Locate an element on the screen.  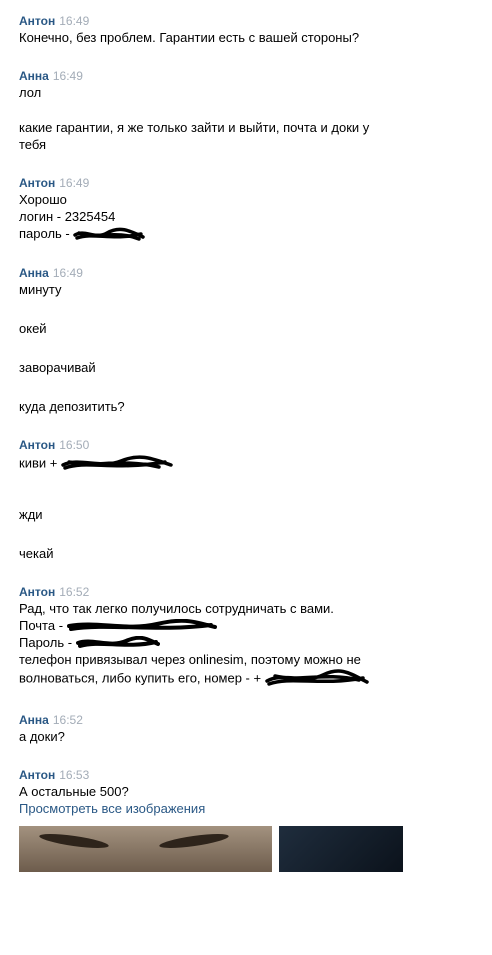
image-attachments is located at coordinates (249, 848).